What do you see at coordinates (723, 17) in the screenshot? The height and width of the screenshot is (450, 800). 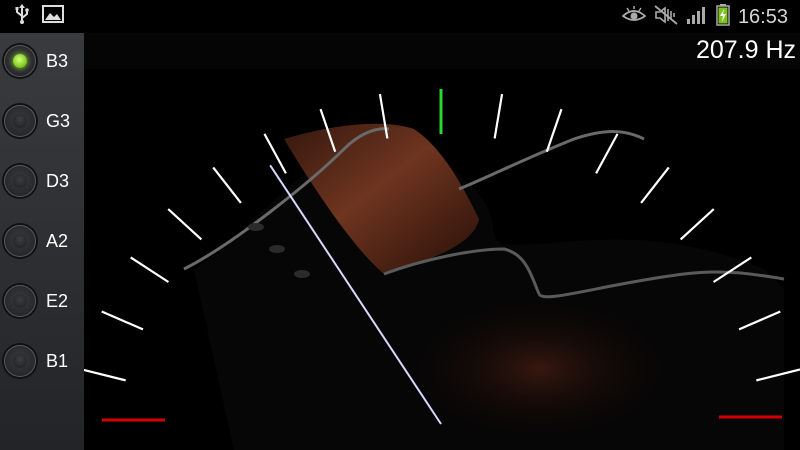 I see `battery-charging-icon` at bounding box center [723, 17].